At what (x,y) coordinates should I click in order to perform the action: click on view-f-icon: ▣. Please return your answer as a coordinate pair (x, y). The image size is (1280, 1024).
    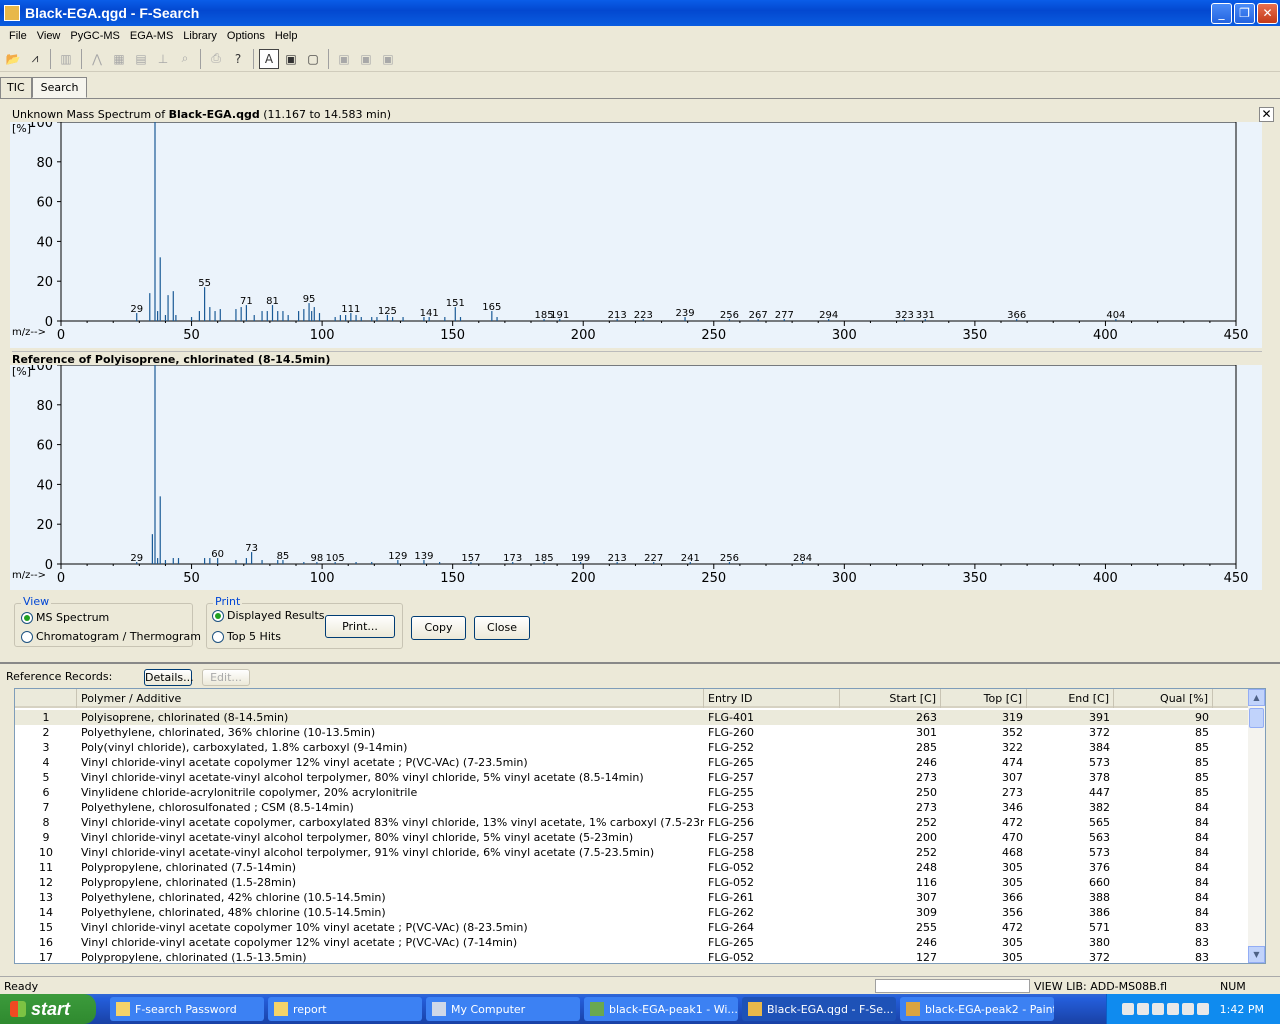
    Looking at the image, I should click on (388, 59).